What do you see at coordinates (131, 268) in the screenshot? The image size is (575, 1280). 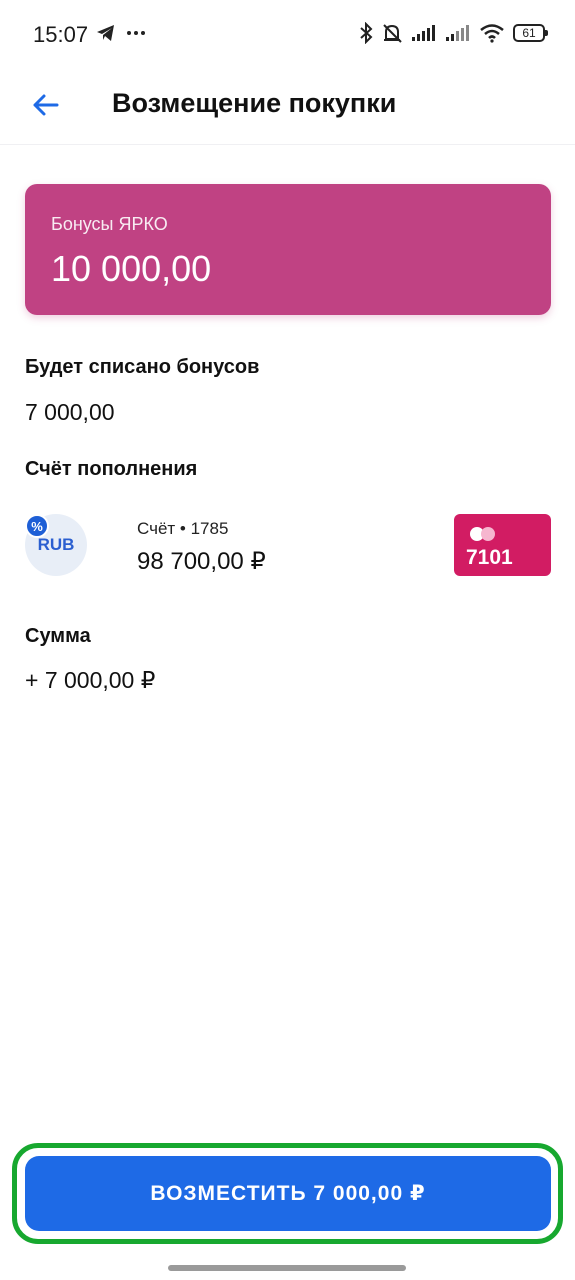 I see `bonus-balance: 10 000,00` at bounding box center [131, 268].